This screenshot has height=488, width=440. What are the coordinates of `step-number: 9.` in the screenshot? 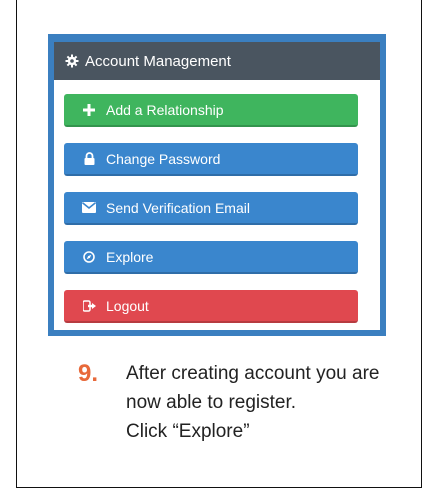 It's located at (88, 373).